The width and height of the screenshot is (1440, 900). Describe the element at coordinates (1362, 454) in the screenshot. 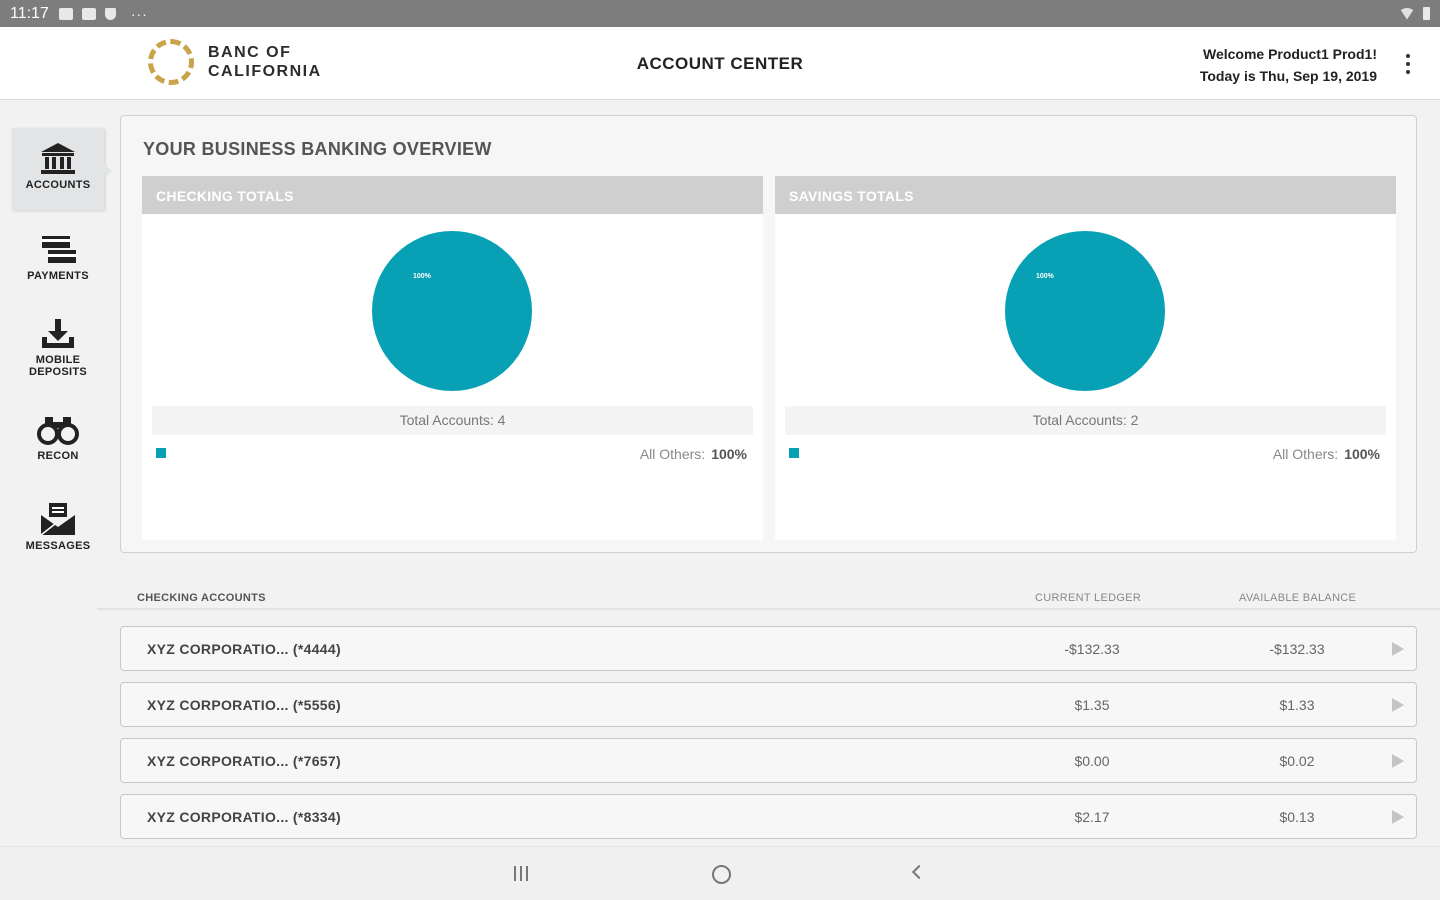

I see `savings-legend-value: 100%` at that location.